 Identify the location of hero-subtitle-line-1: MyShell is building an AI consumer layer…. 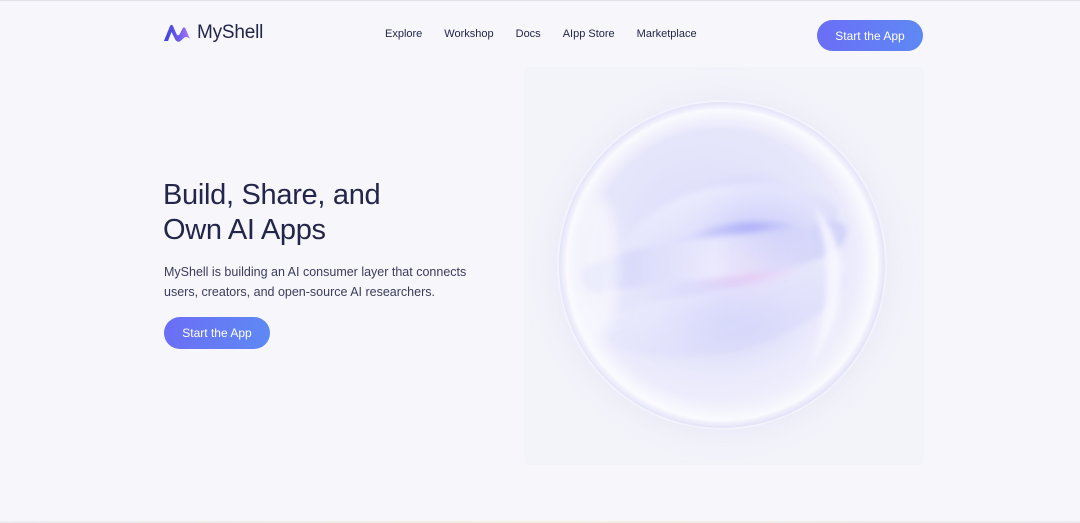
(315, 272).